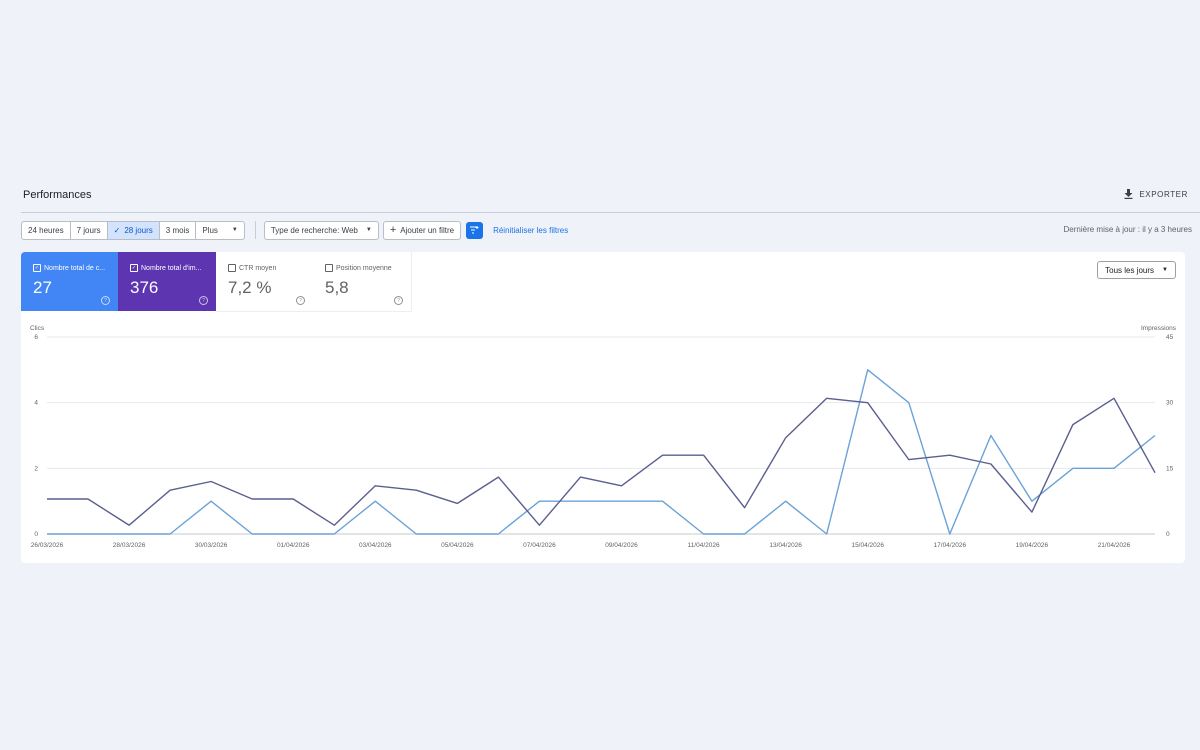 This screenshot has width=1200, height=750. What do you see at coordinates (36, 468) in the screenshot?
I see `y-left-tick-label: 2` at bounding box center [36, 468].